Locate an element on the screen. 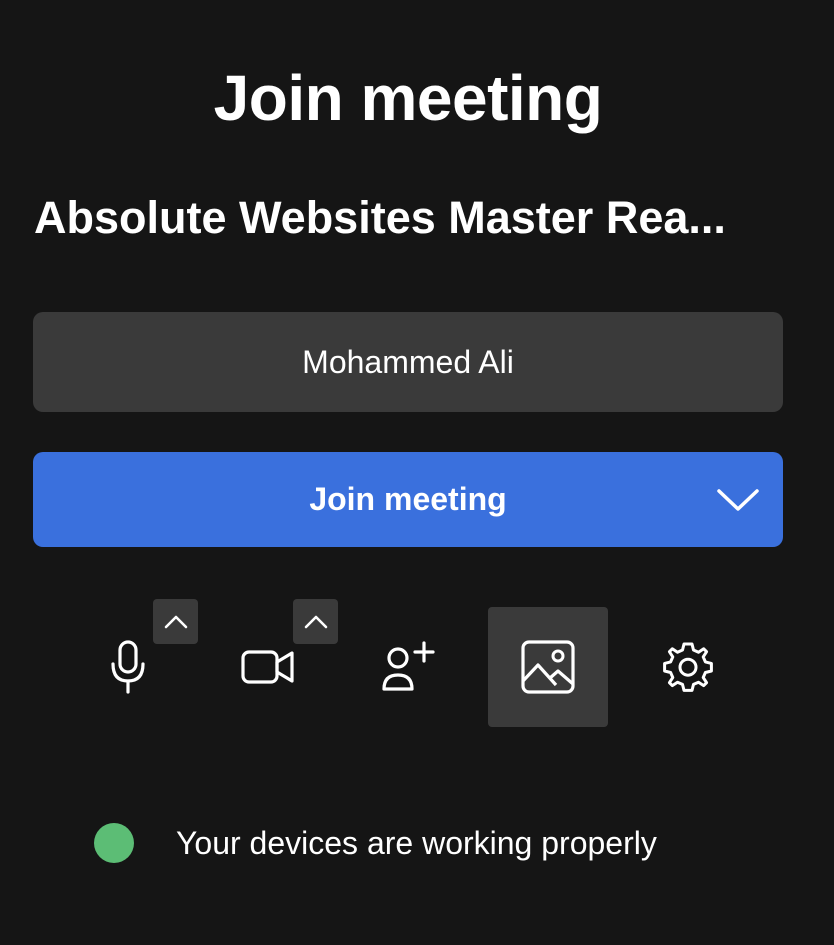  settings-button is located at coordinates (688, 667).